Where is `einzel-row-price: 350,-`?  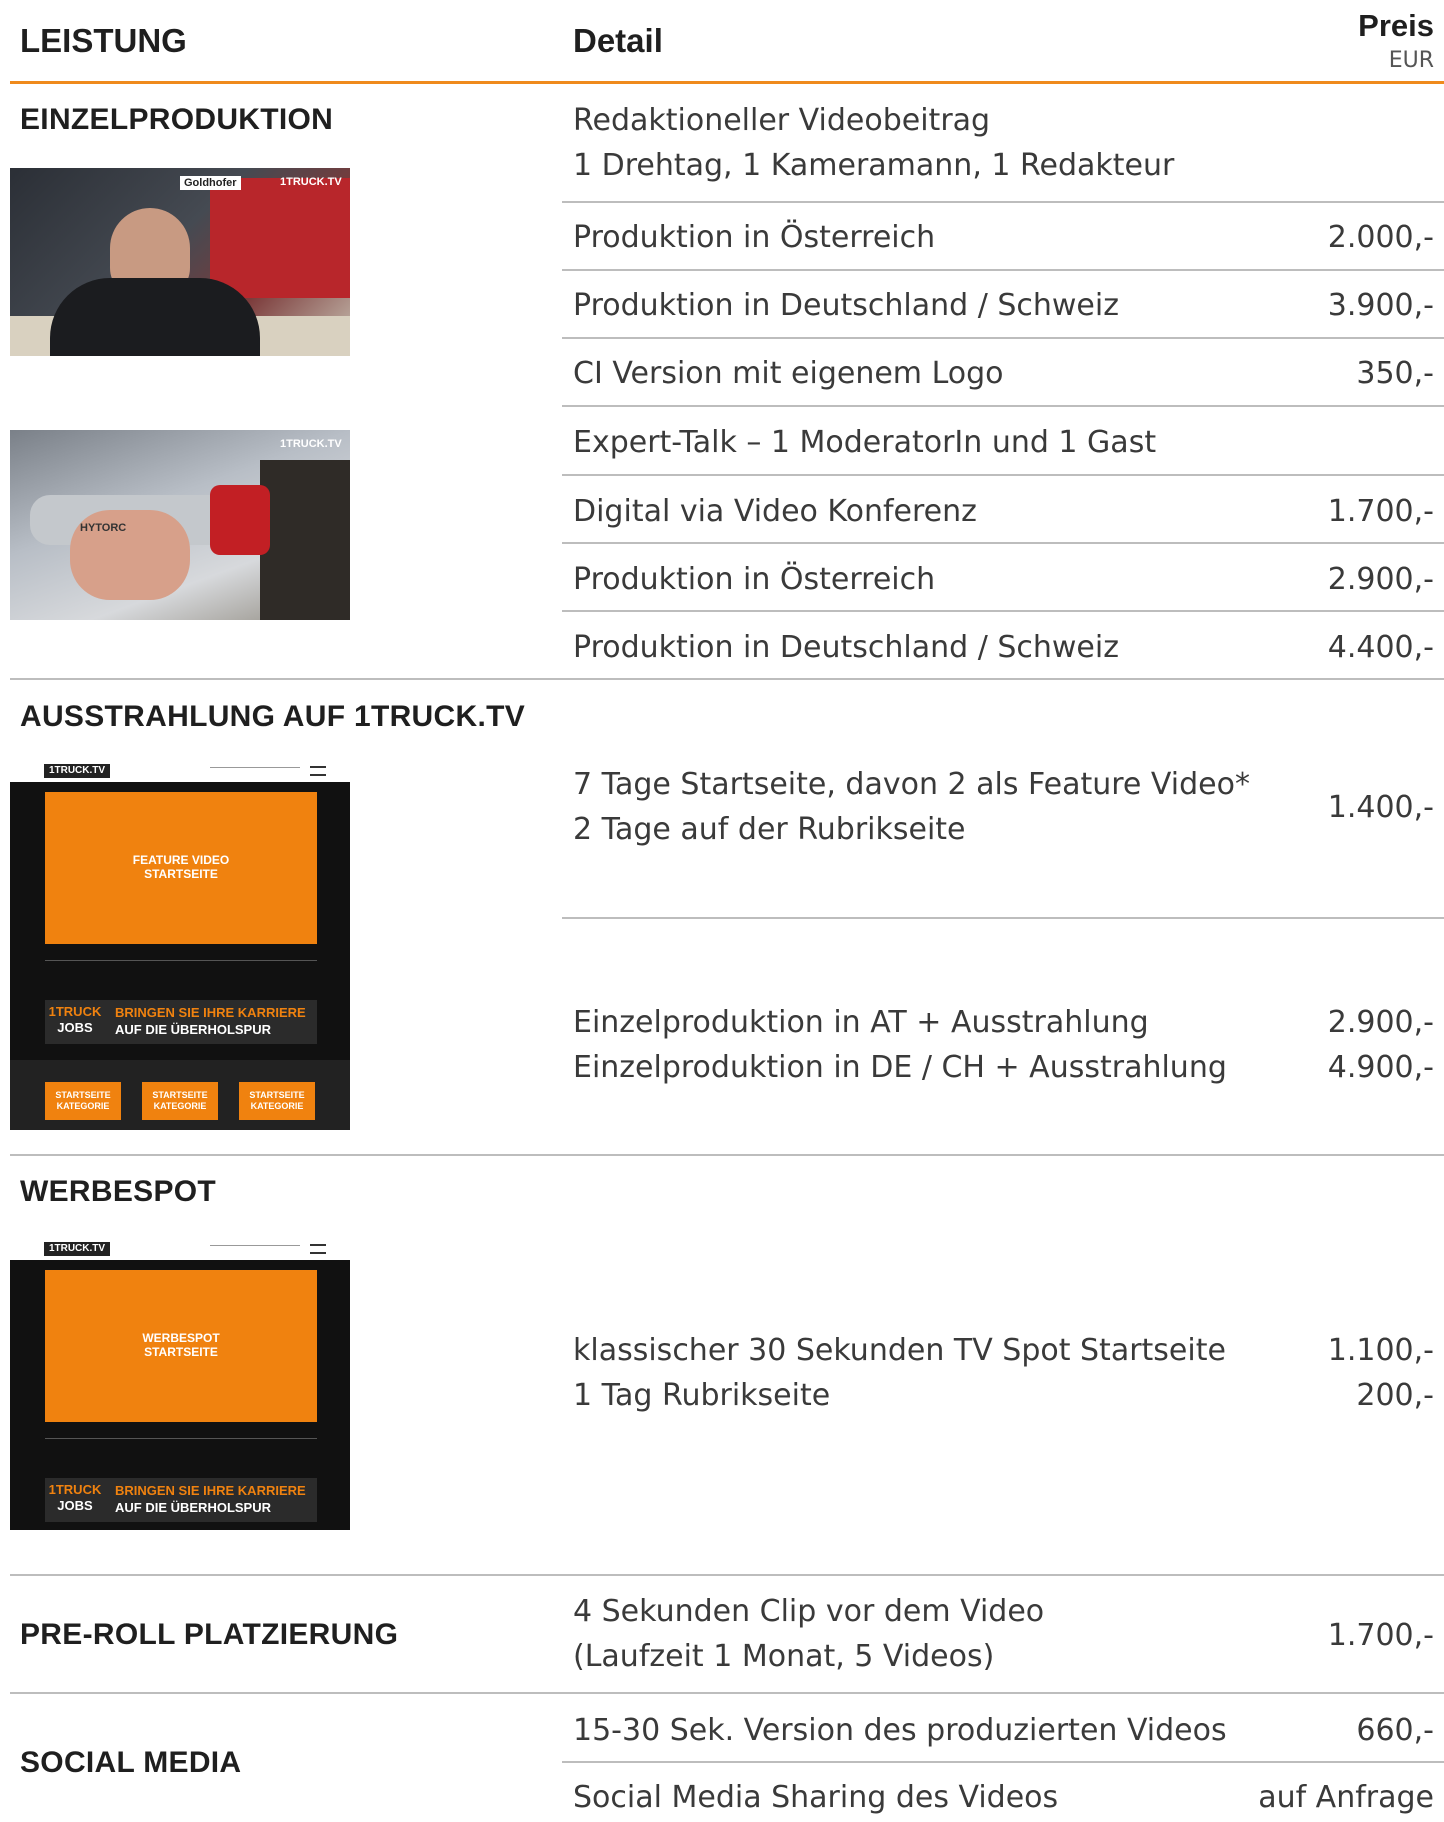 einzel-row-price: 350,- is located at coordinates (1395, 373).